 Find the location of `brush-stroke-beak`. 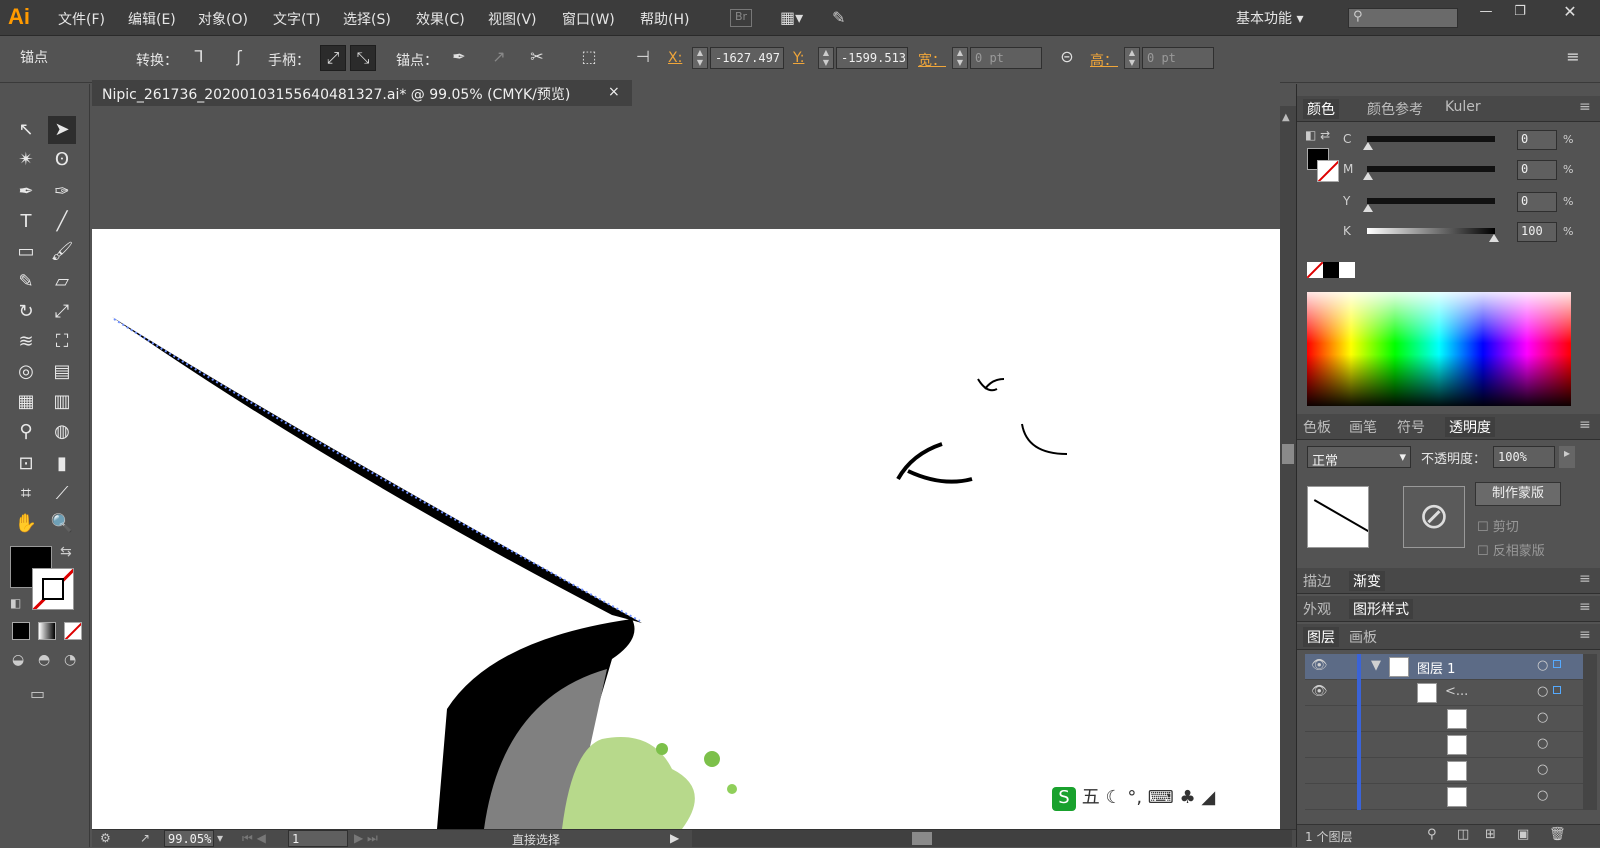

brush-stroke-beak is located at coordinates (377, 470).